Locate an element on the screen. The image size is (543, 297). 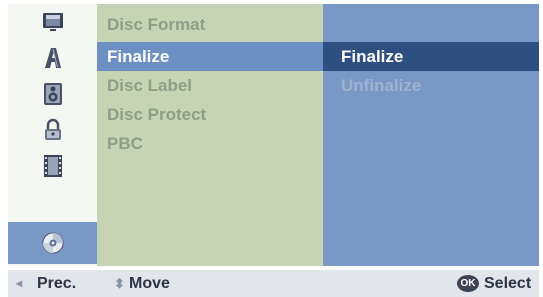
submenu-item-unfinalize: Unfinalize is located at coordinates (431, 85).